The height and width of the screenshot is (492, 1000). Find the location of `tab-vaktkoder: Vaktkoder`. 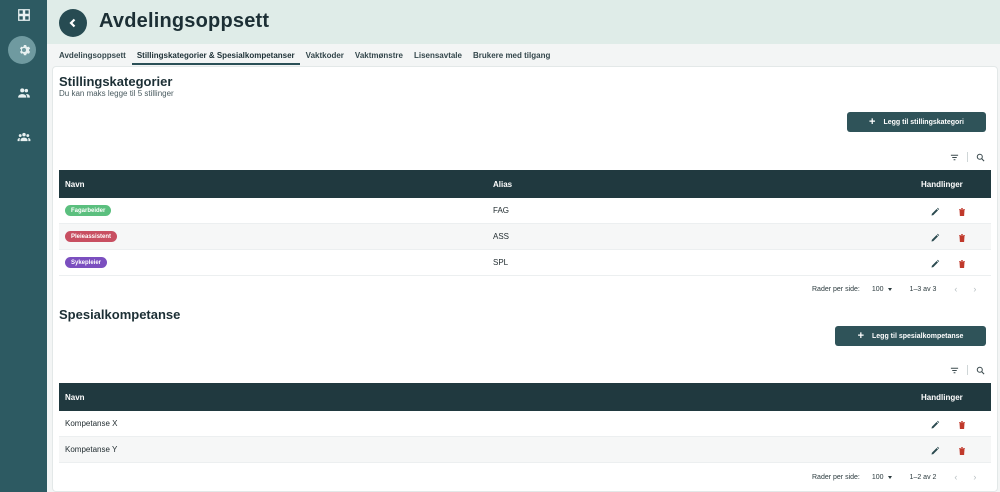

tab-vaktkoder: Vaktkoder is located at coordinates (325, 56).